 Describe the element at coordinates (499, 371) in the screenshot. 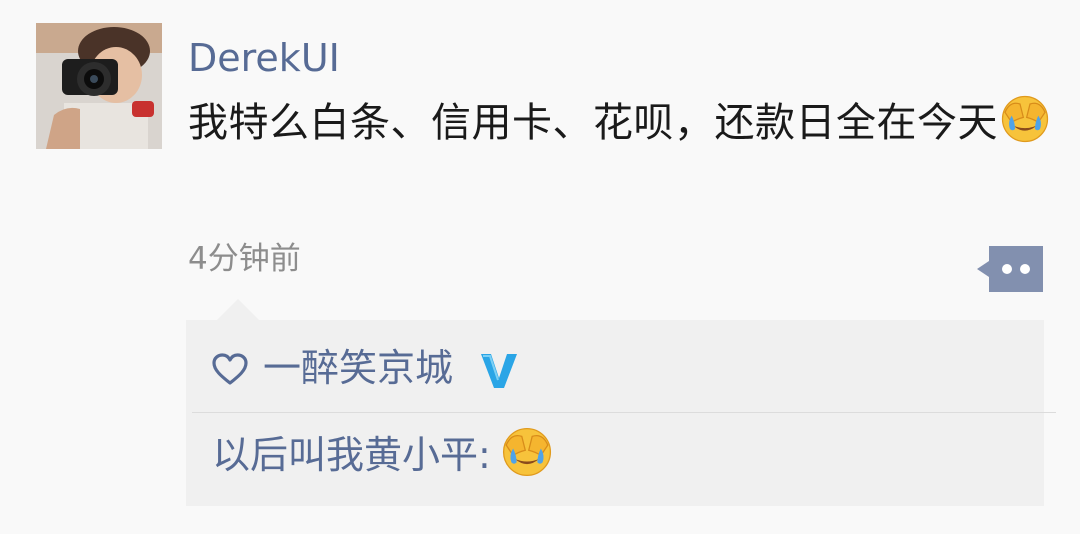

I see `verified-v-icon` at that location.